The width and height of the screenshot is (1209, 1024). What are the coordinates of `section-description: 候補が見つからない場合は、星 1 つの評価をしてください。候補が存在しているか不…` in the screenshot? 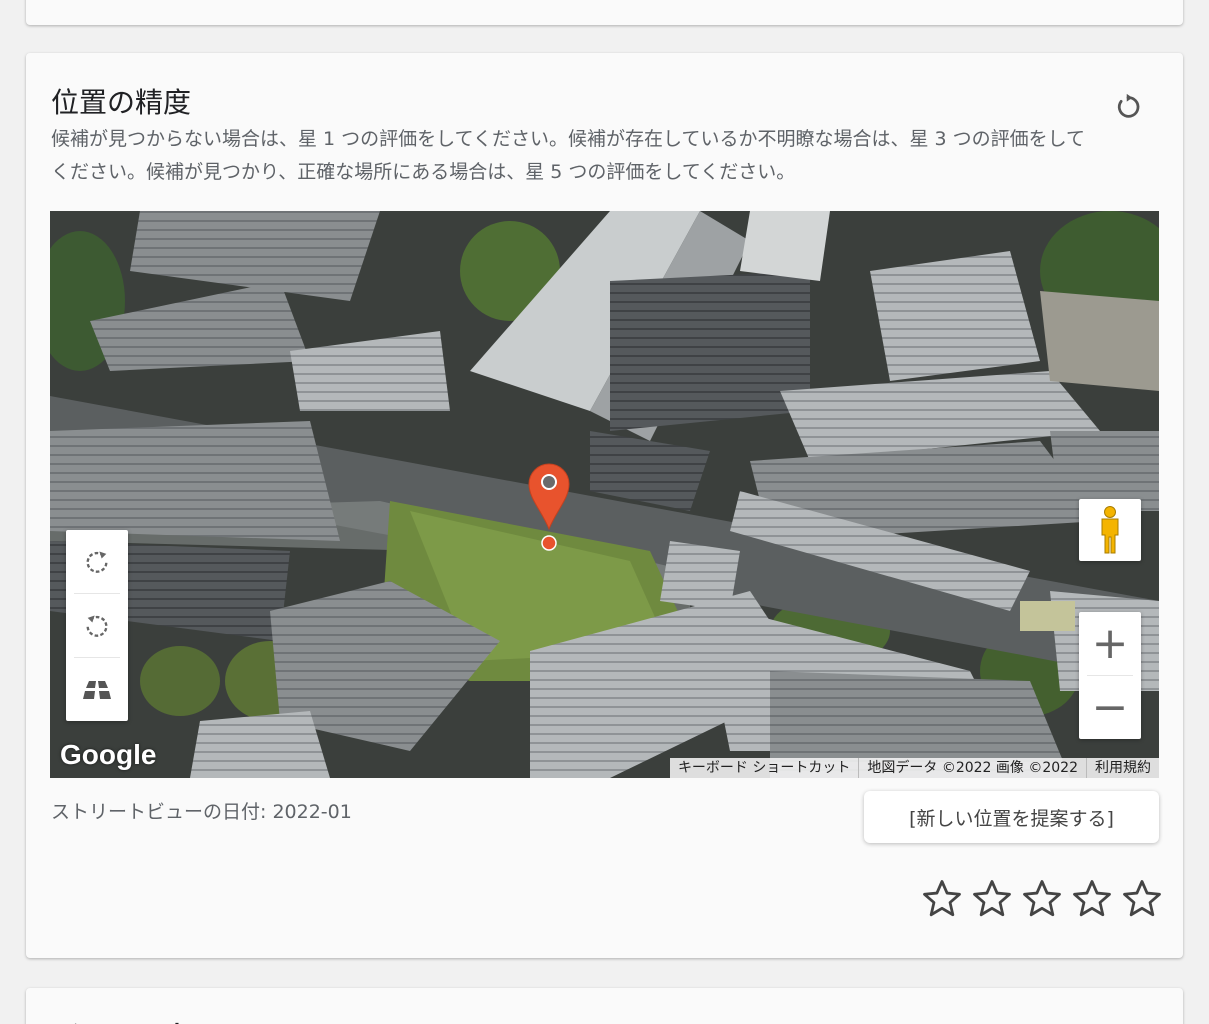 It's located at (568, 155).